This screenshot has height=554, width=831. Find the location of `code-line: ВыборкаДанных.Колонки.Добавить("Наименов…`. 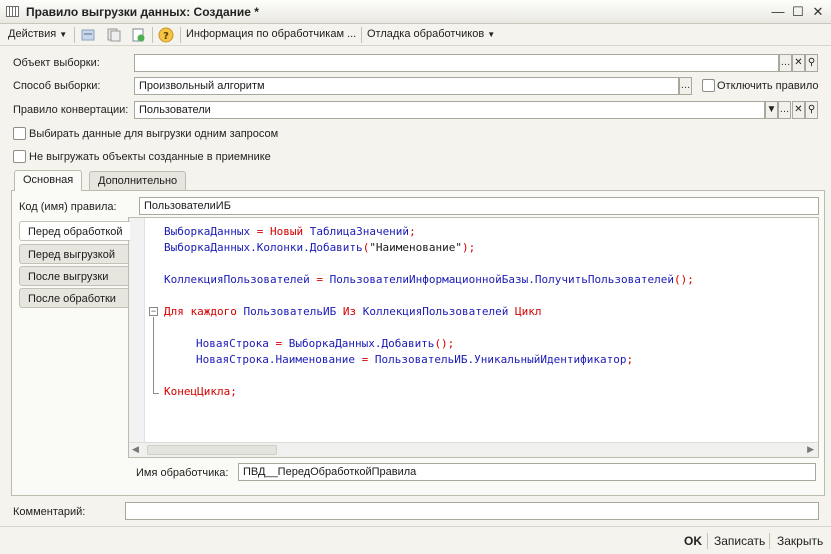

code-line: ВыборкаДанных.Колонки.Добавить("Наименов… is located at coordinates (320, 247).